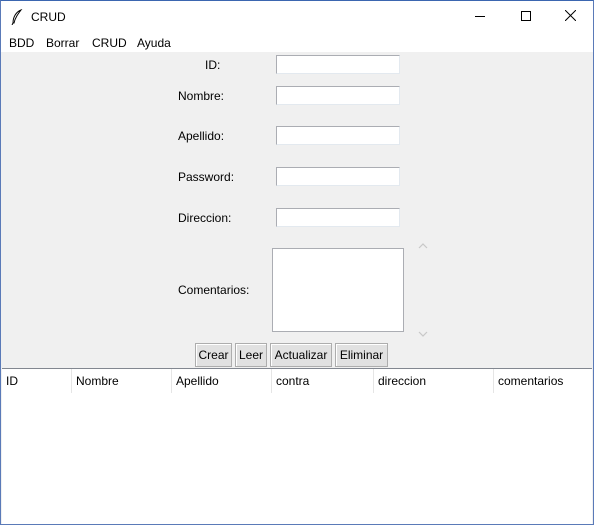 The image size is (594, 525). I want to click on leer-button: Leer, so click(251, 355).